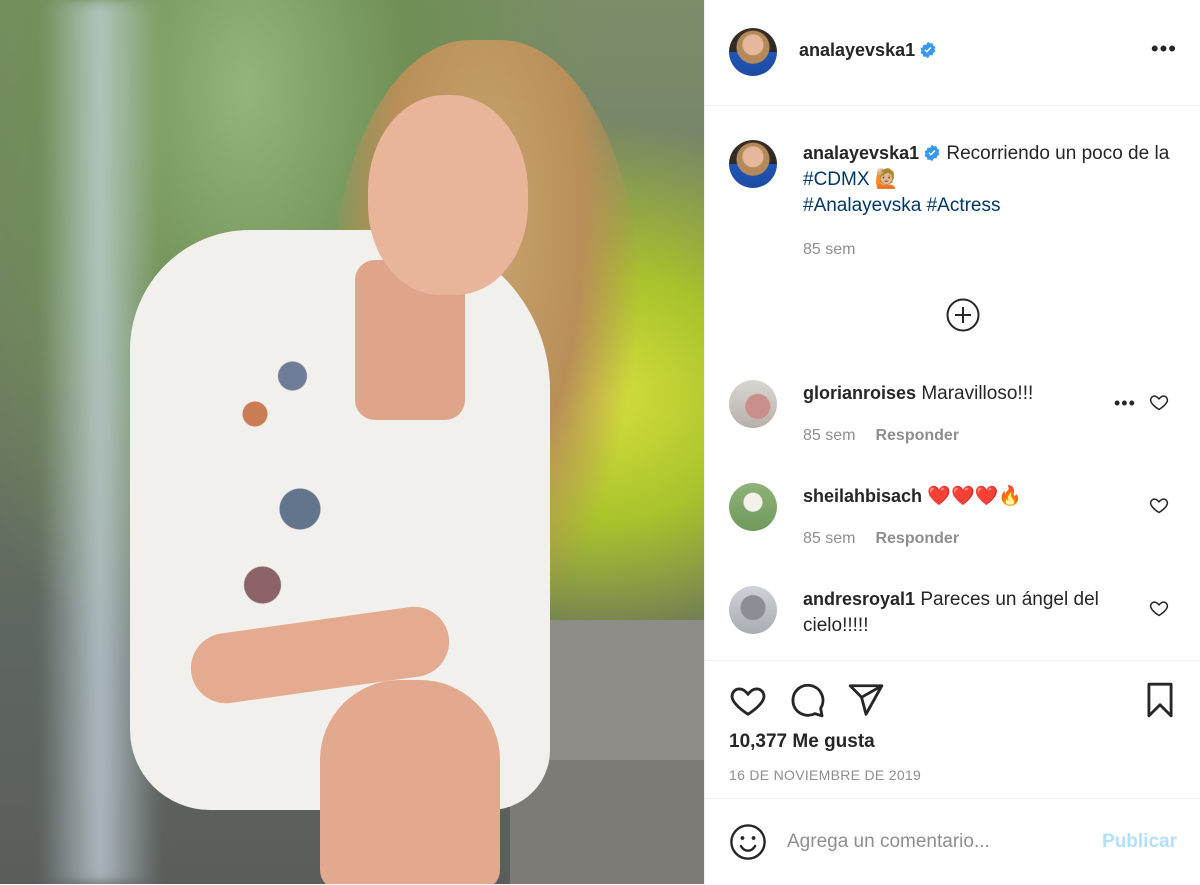  Describe the element at coordinates (1125, 403) in the screenshot. I see `comment-more-icon: •••` at that location.